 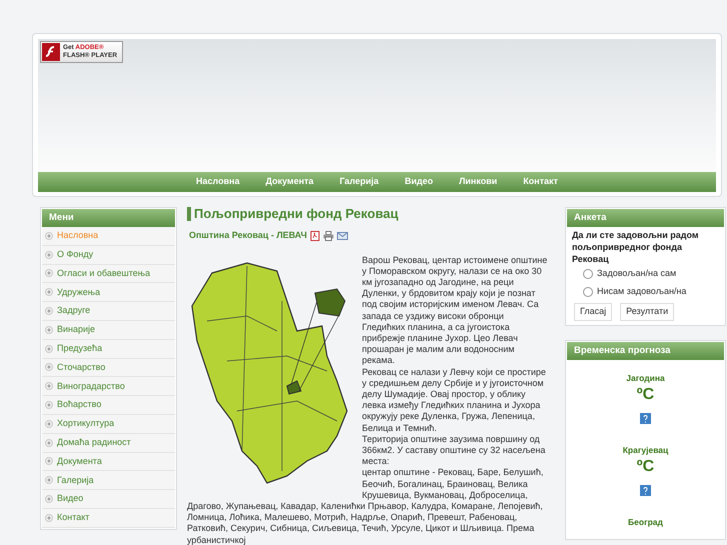 I want to click on city-name: Београд, so click(x=645, y=522).